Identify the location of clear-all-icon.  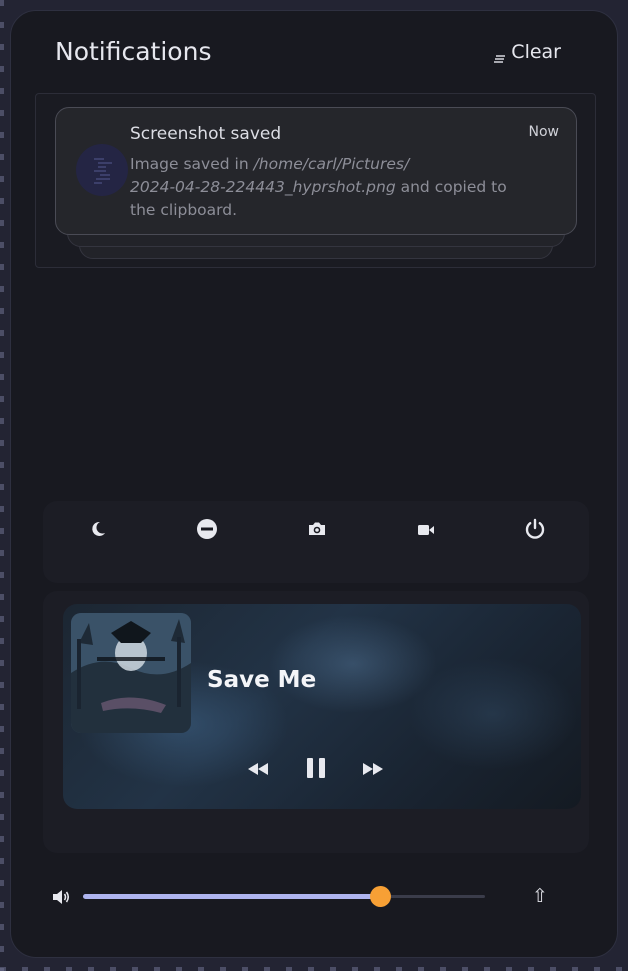
(500, 55).